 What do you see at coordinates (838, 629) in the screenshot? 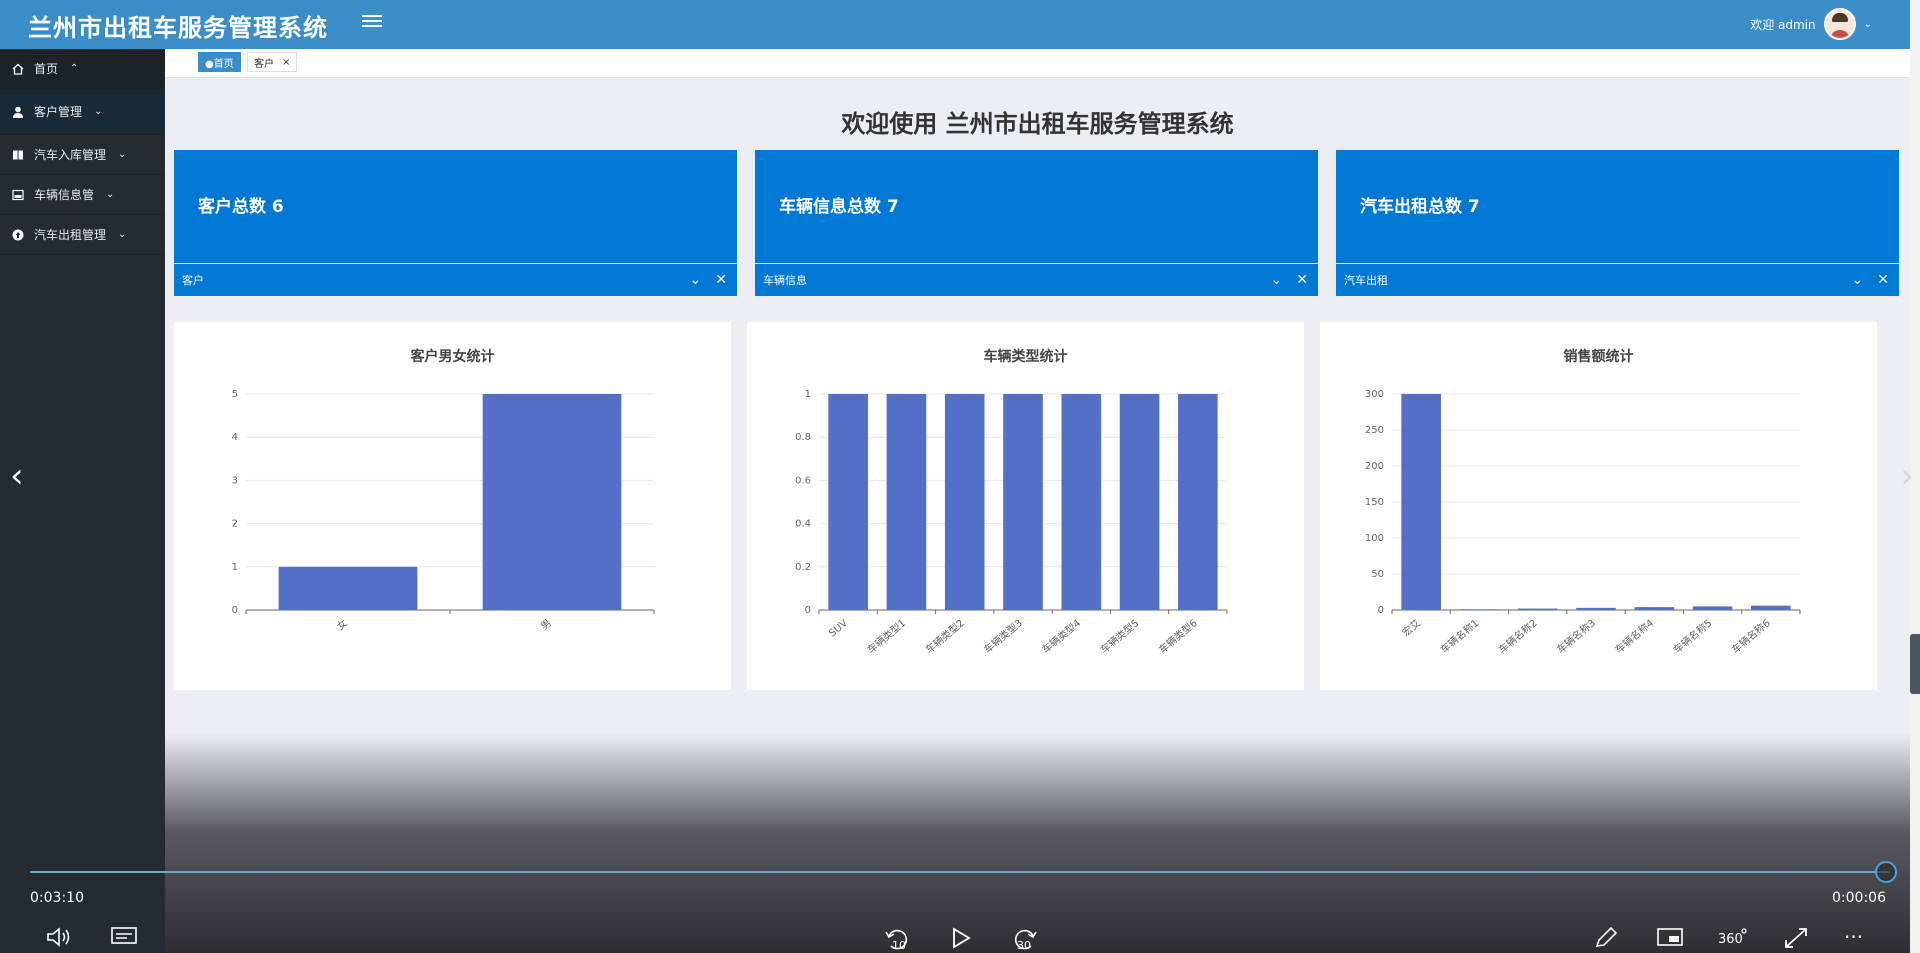
I see `x-tick-label: SUV` at bounding box center [838, 629].